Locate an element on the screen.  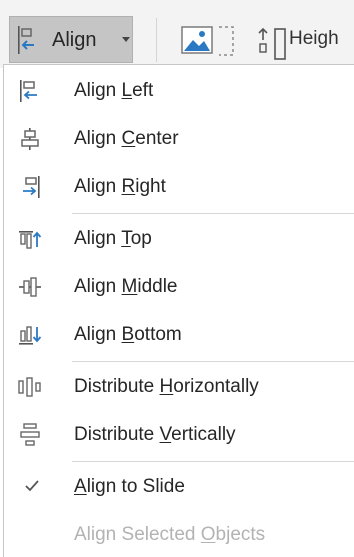
align-right-icon is located at coordinates (30, 187).